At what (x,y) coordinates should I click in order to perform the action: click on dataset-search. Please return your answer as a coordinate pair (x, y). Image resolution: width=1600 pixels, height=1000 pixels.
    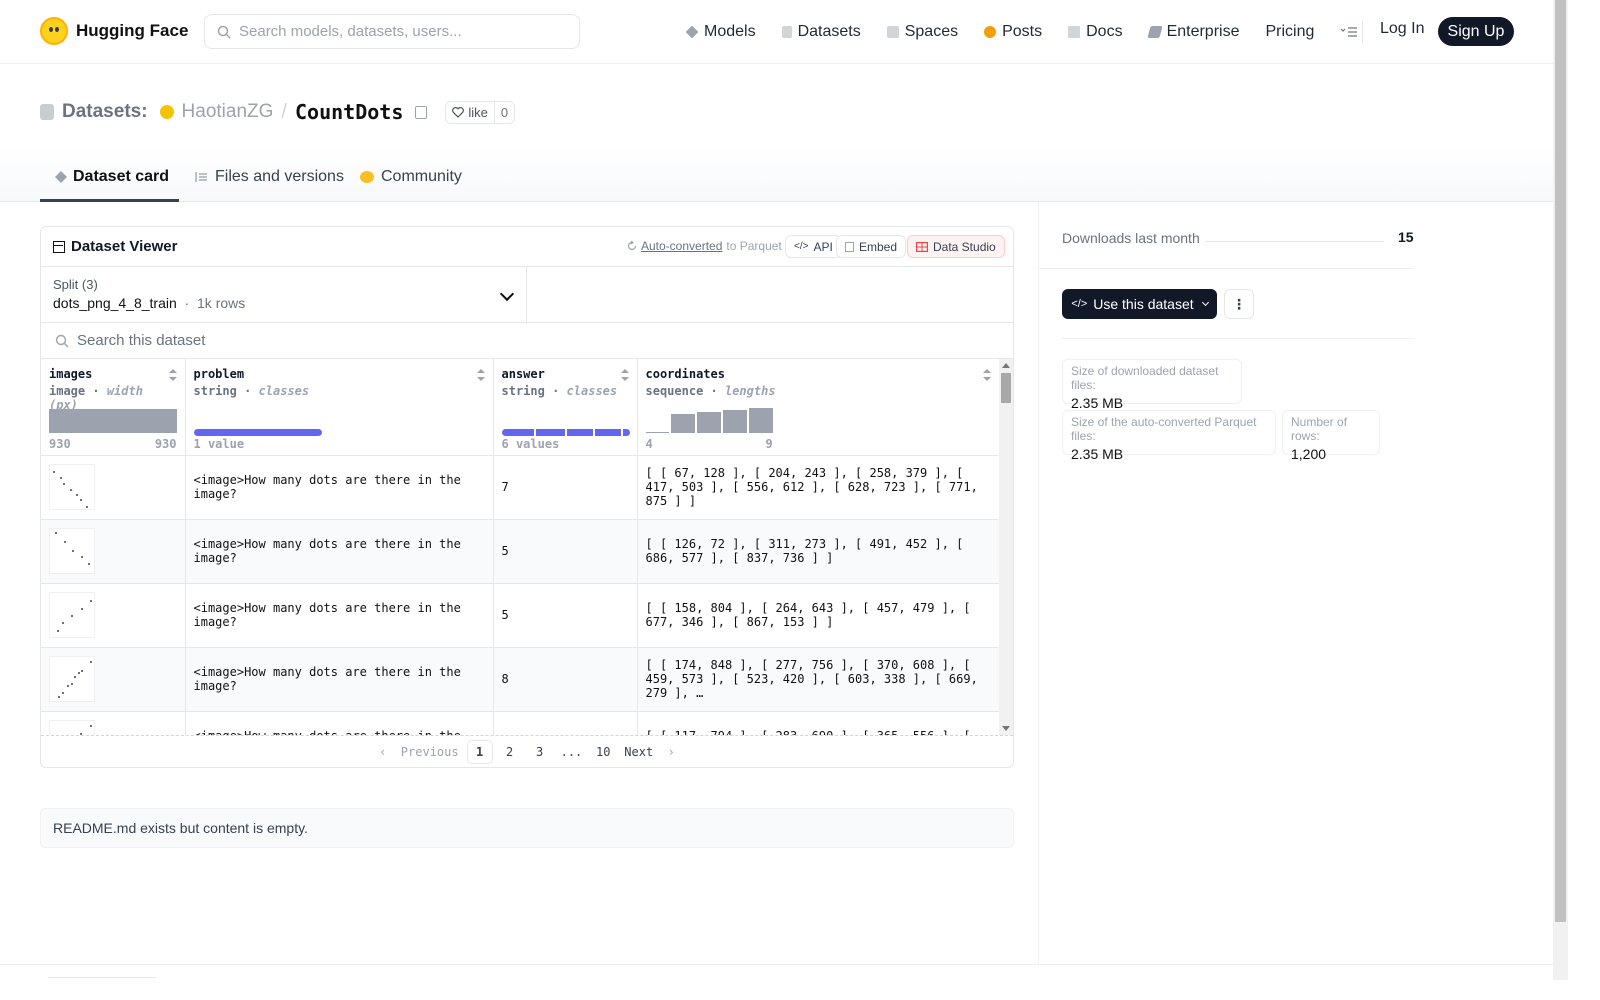
    Looking at the image, I should click on (527, 341).